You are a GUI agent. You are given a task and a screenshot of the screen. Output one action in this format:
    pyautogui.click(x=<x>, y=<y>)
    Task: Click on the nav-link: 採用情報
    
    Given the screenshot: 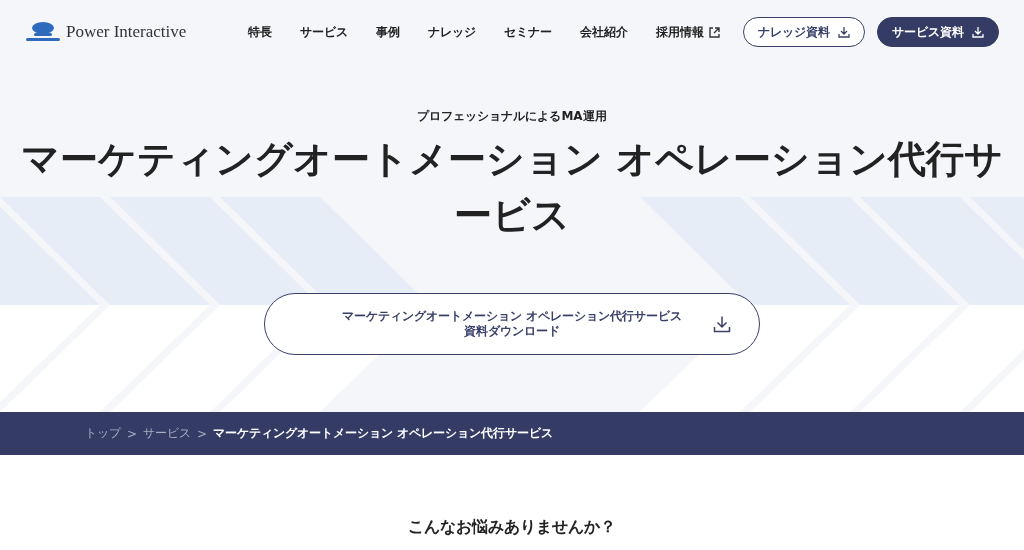 What is the action you would take?
    pyautogui.click(x=688, y=32)
    